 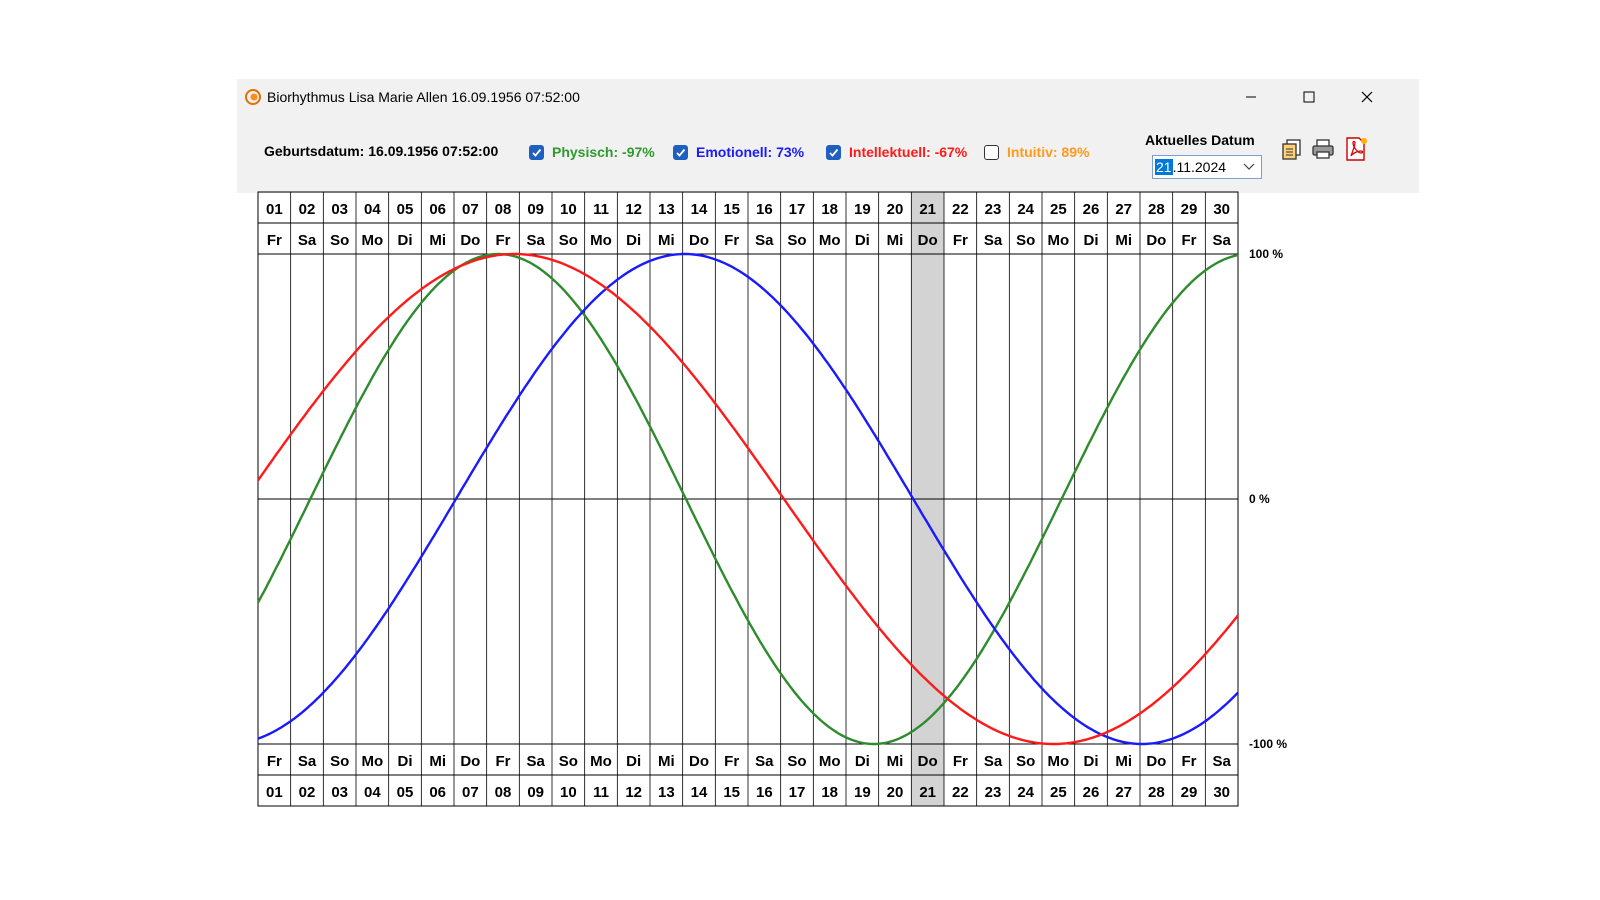 I want to click on day-number-bottom: 16, so click(x=764, y=792).